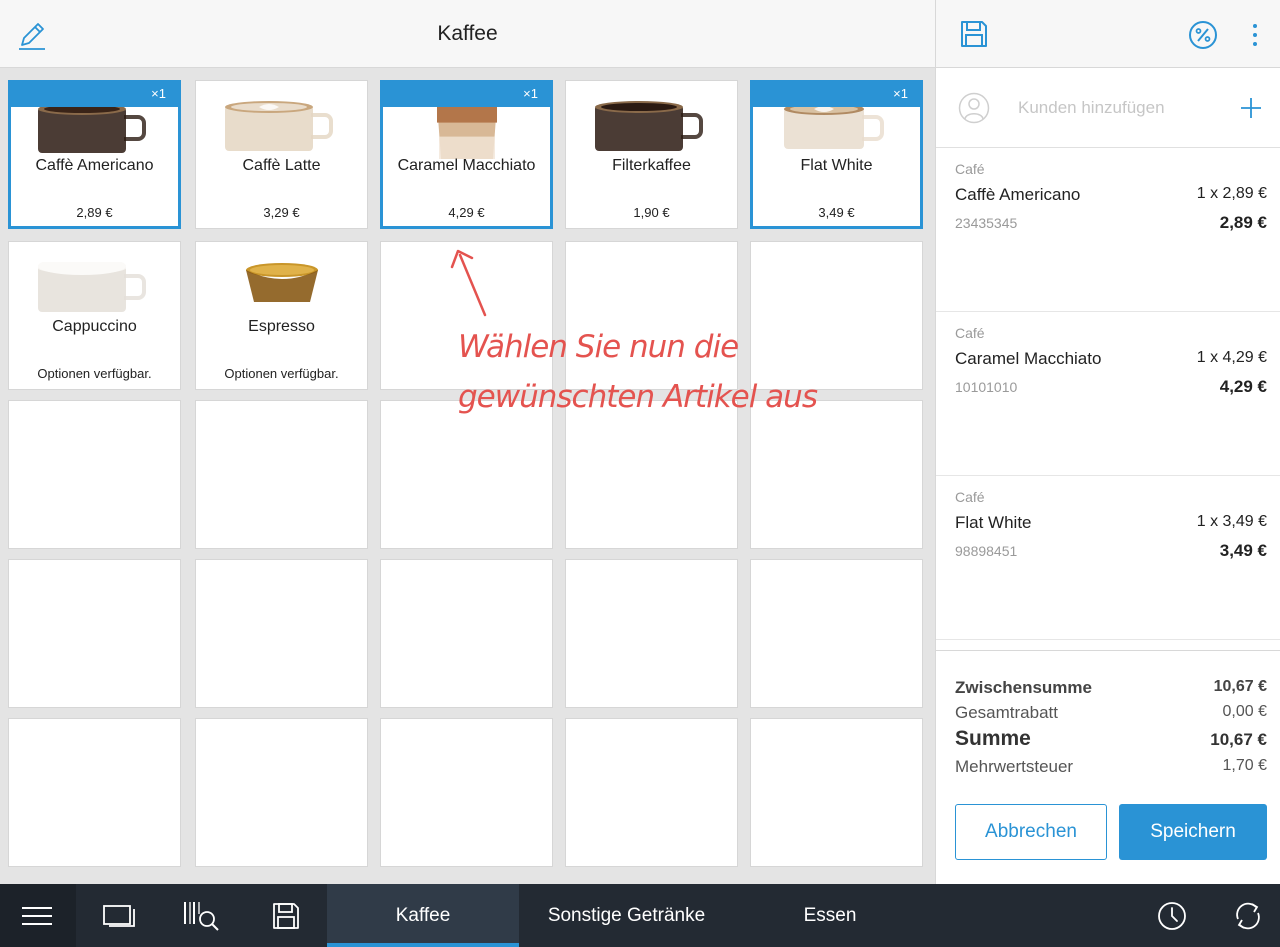  I want to click on order-item-sku: 98898451, so click(986, 551).